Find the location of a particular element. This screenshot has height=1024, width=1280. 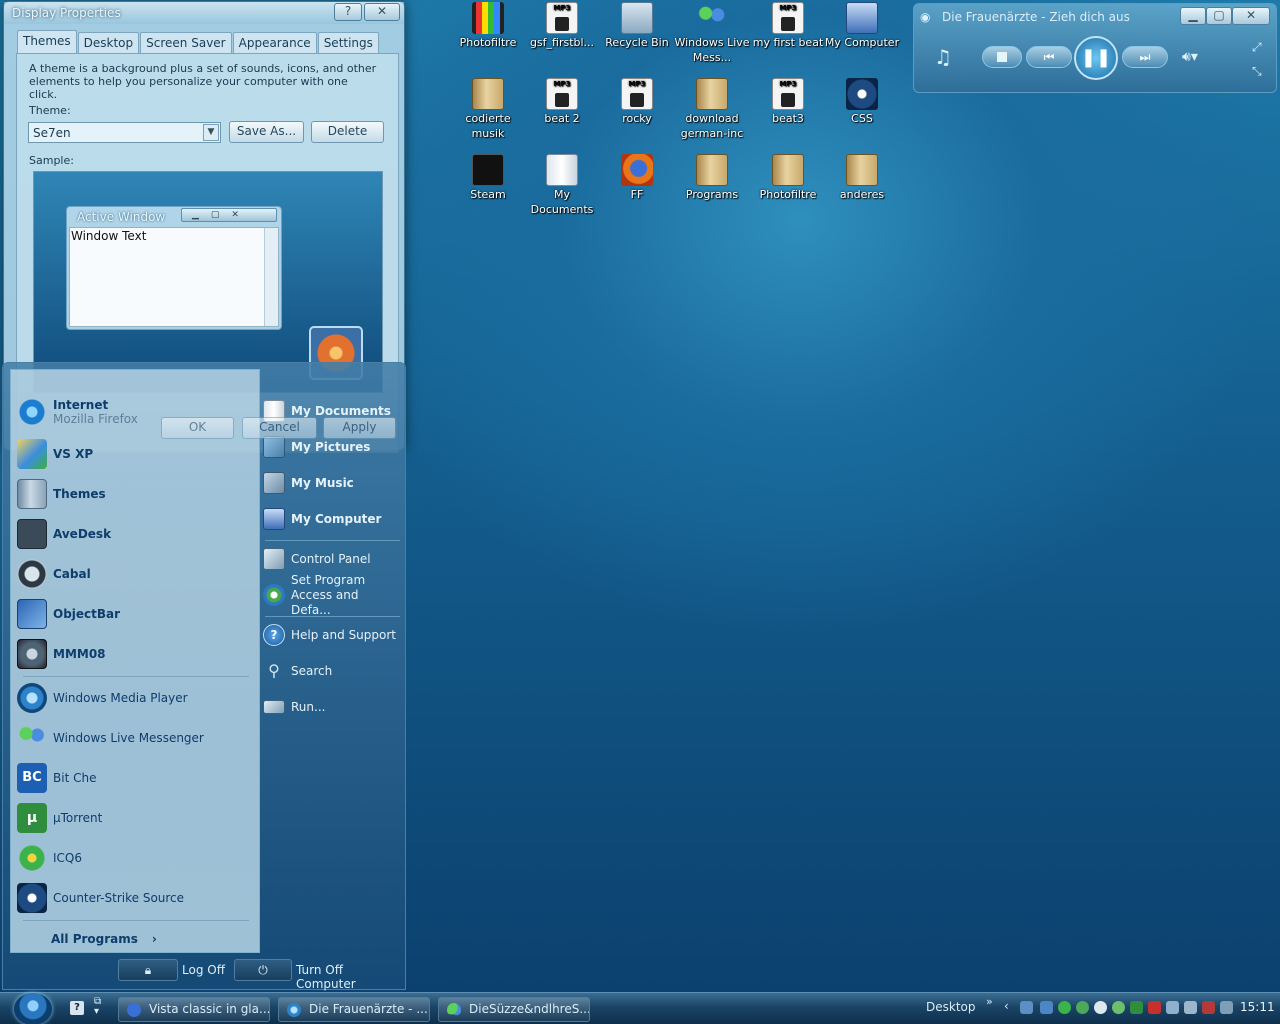

display-tray-icon is located at coordinates (1172, 1007).